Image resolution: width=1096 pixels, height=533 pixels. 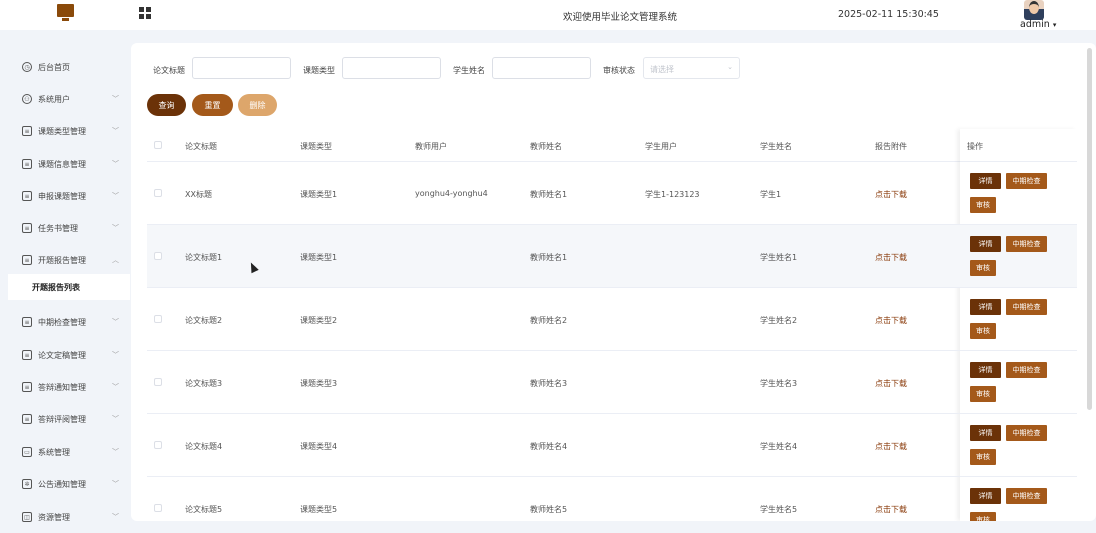 What do you see at coordinates (888, 14) in the screenshot?
I see `datetime-display: 2025-02-11 15:30:45` at bounding box center [888, 14].